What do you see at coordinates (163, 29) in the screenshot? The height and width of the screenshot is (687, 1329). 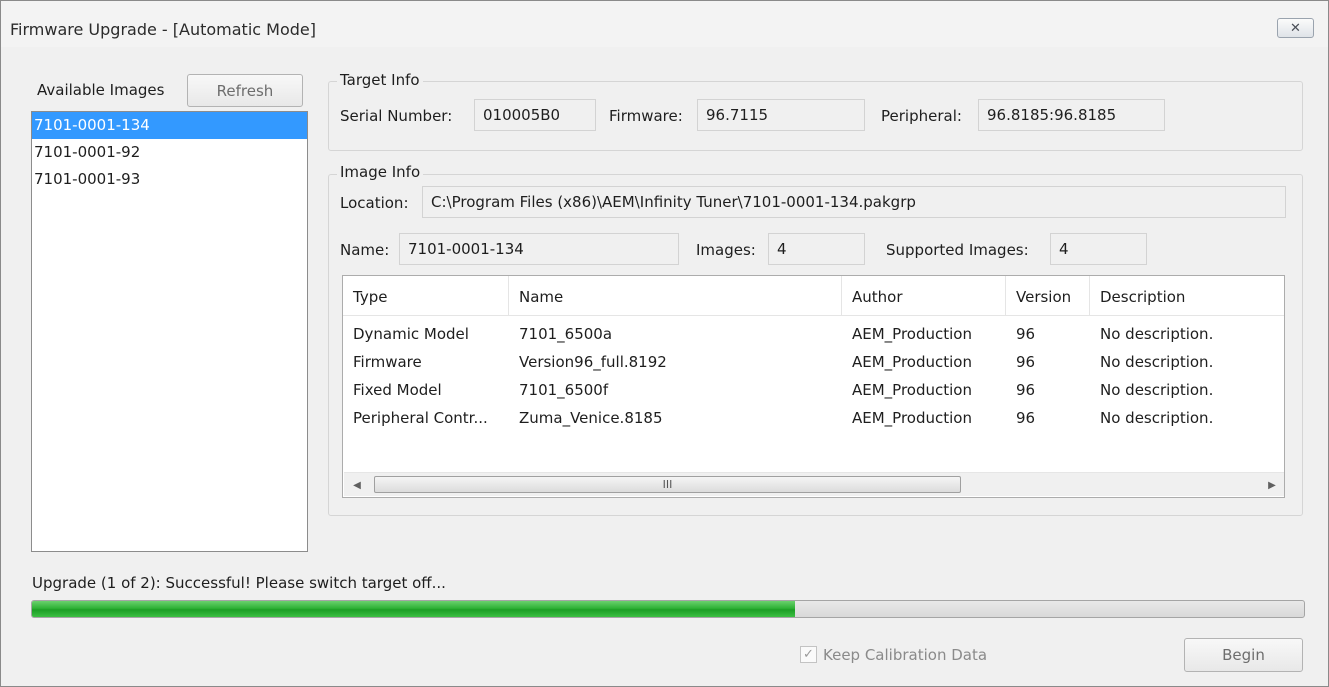 I see `window-title: Firmware Upgrade - [Automatic Mode]` at bounding box center [163, 29].